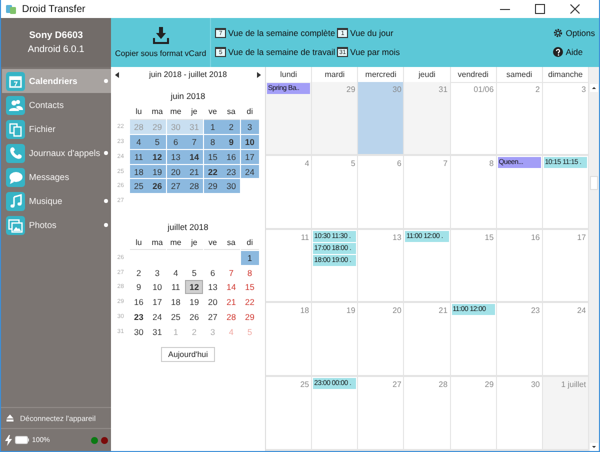  What do you see at coordinates (381, 266) in the screenshot?
I see `day-cell: 13` at bounding box center [381, 266].